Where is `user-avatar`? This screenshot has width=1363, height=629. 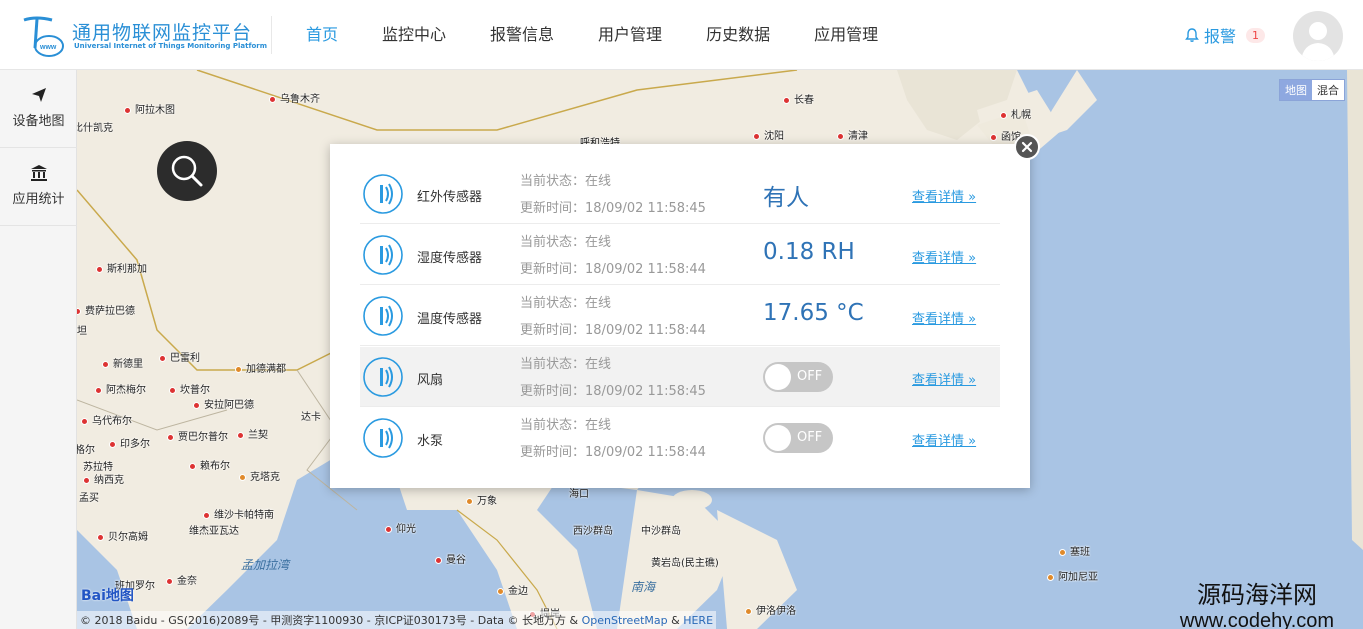 user-avatar is located at coordinates (1318, 36).